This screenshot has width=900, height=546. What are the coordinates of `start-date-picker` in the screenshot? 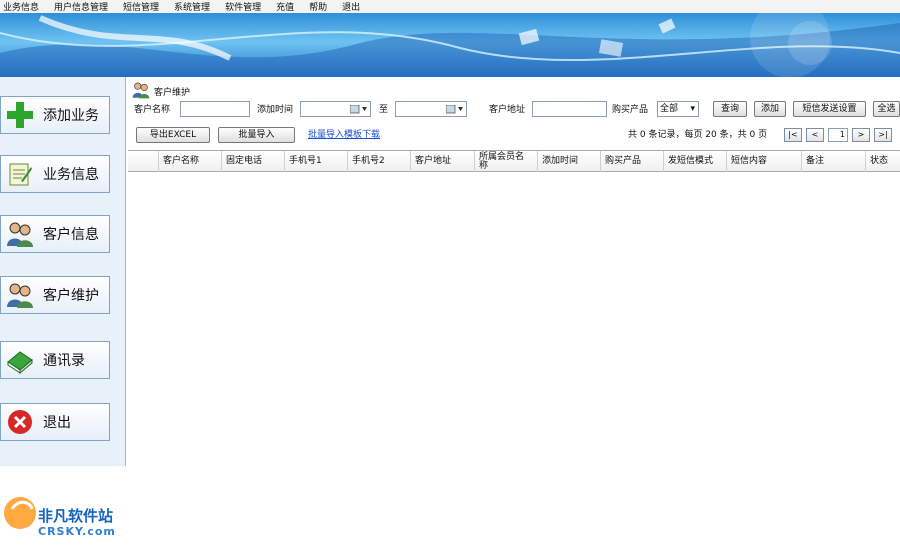 It's located at (335, 109).